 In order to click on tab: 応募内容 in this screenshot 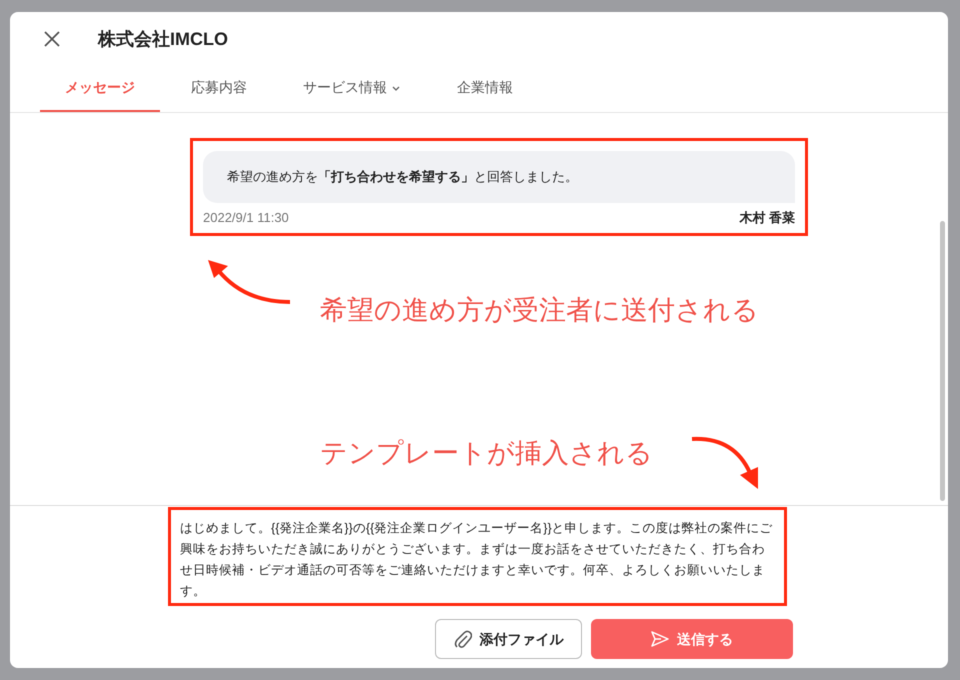, I will do `click(219, 88)`.